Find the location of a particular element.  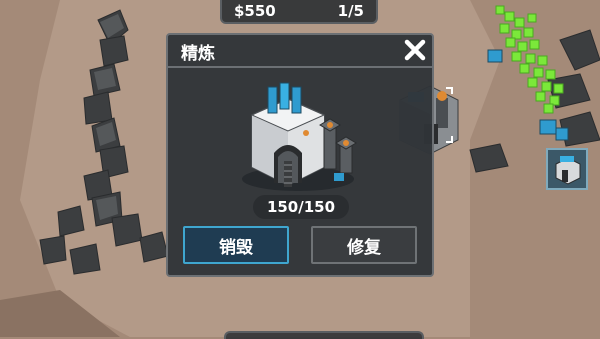

bottom-toolbar is located at coordinates (324, 335).